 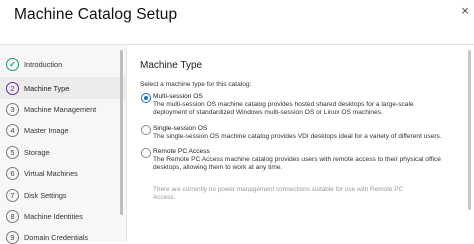 I want to click on step-label: Virtual Machines, so click(x=51, y=173).